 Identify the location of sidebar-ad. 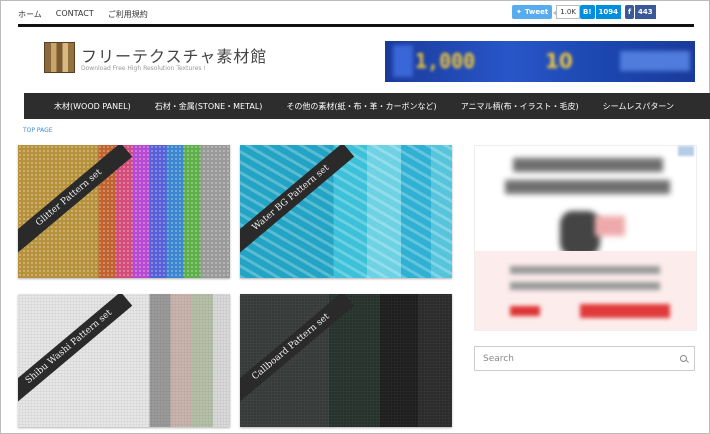
(585, 238).